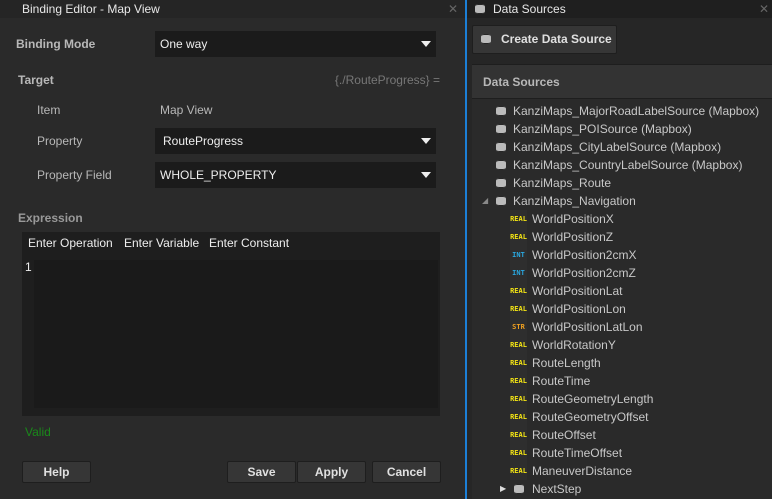 The width and height of the screenshot is (772, 499). Describe the element at coordinates (622, 183) in the screenshot. I see `data-source-item: KanziMaps_Route` at that location.